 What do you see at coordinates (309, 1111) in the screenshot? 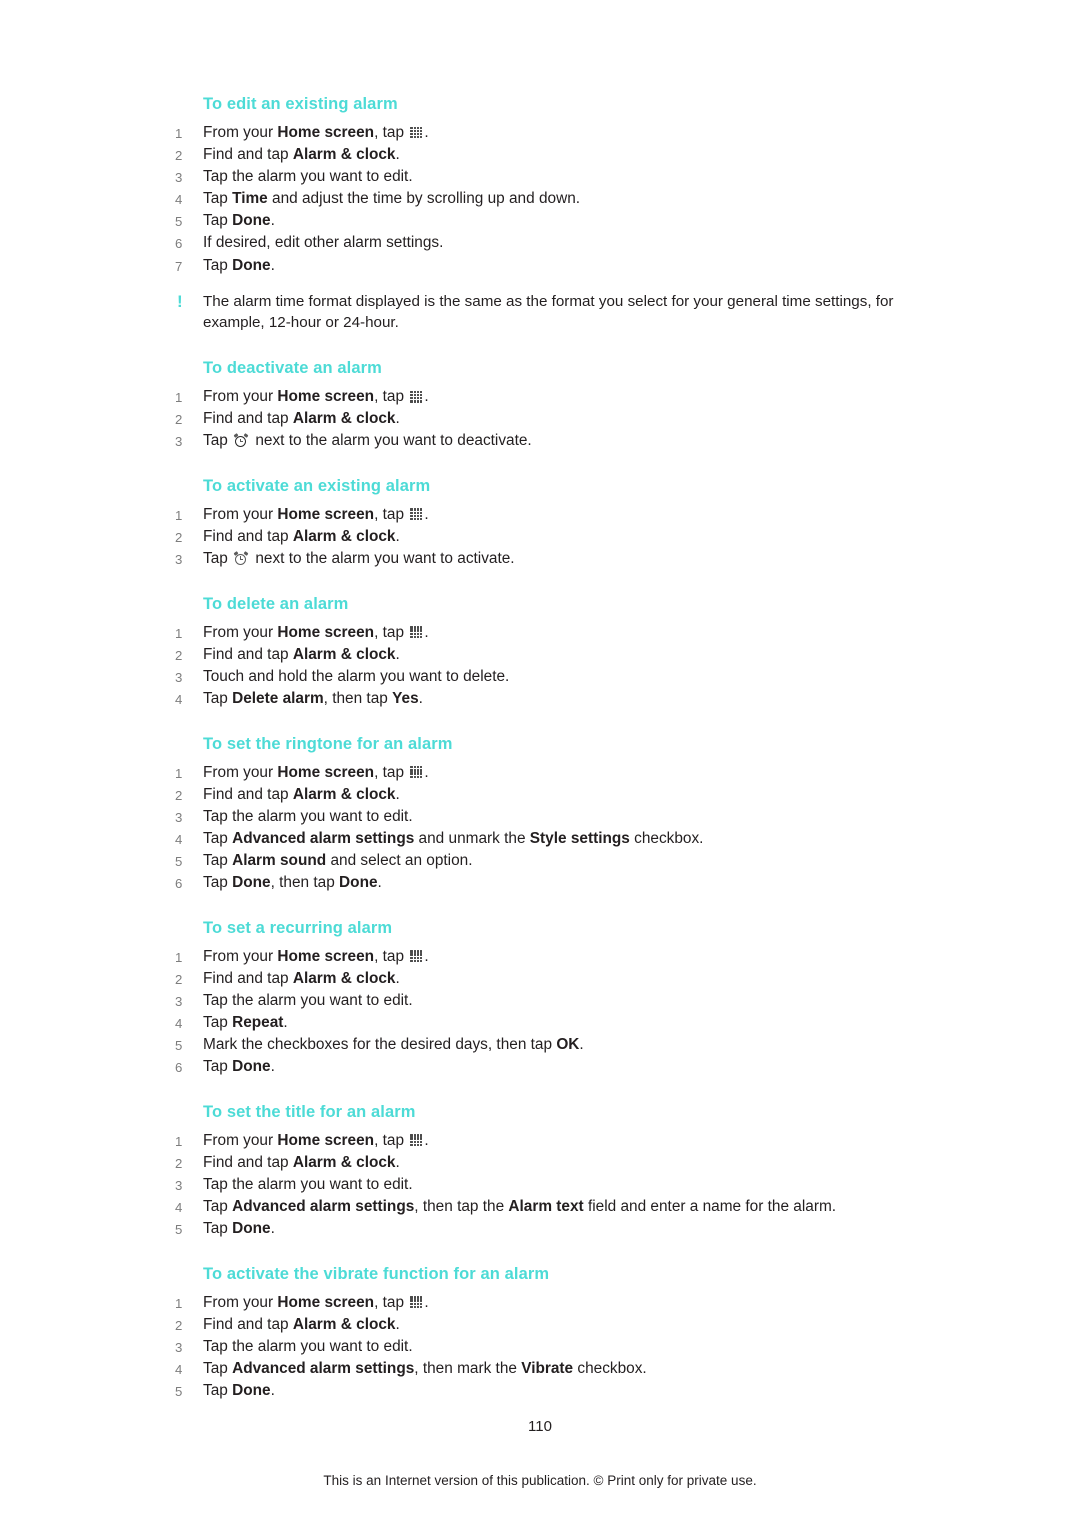
I see `section-heading: To set the title for an alarm` at bounding box center [309, 1111].